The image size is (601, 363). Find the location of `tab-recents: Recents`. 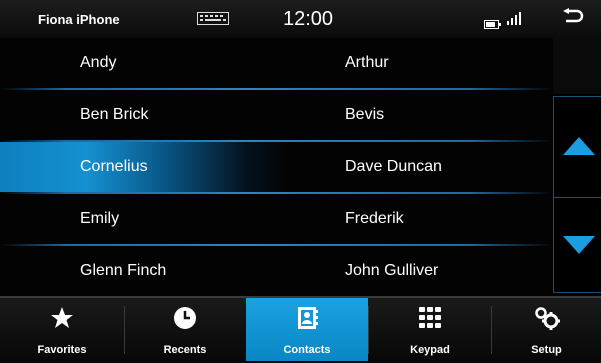

tab-recents: Recents is located at coordinates (185, 329).